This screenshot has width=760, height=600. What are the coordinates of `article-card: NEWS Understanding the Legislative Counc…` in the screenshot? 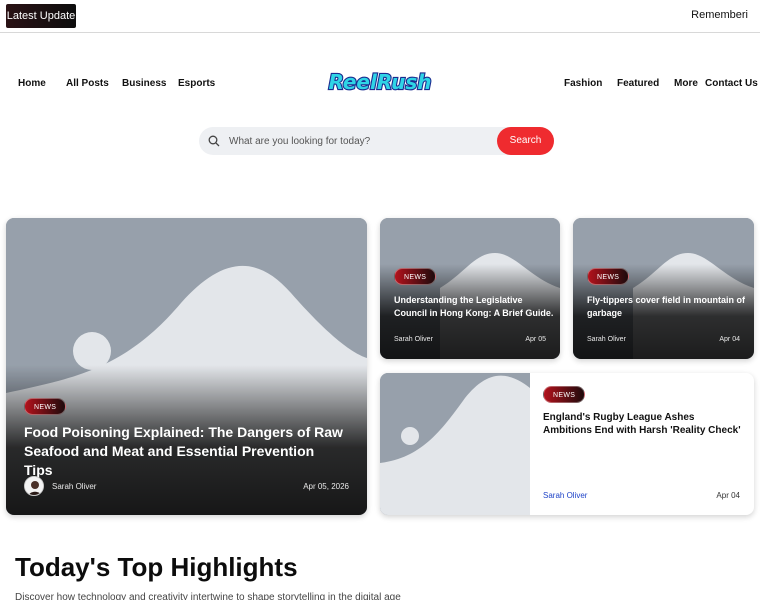 It's located at (470, 288).